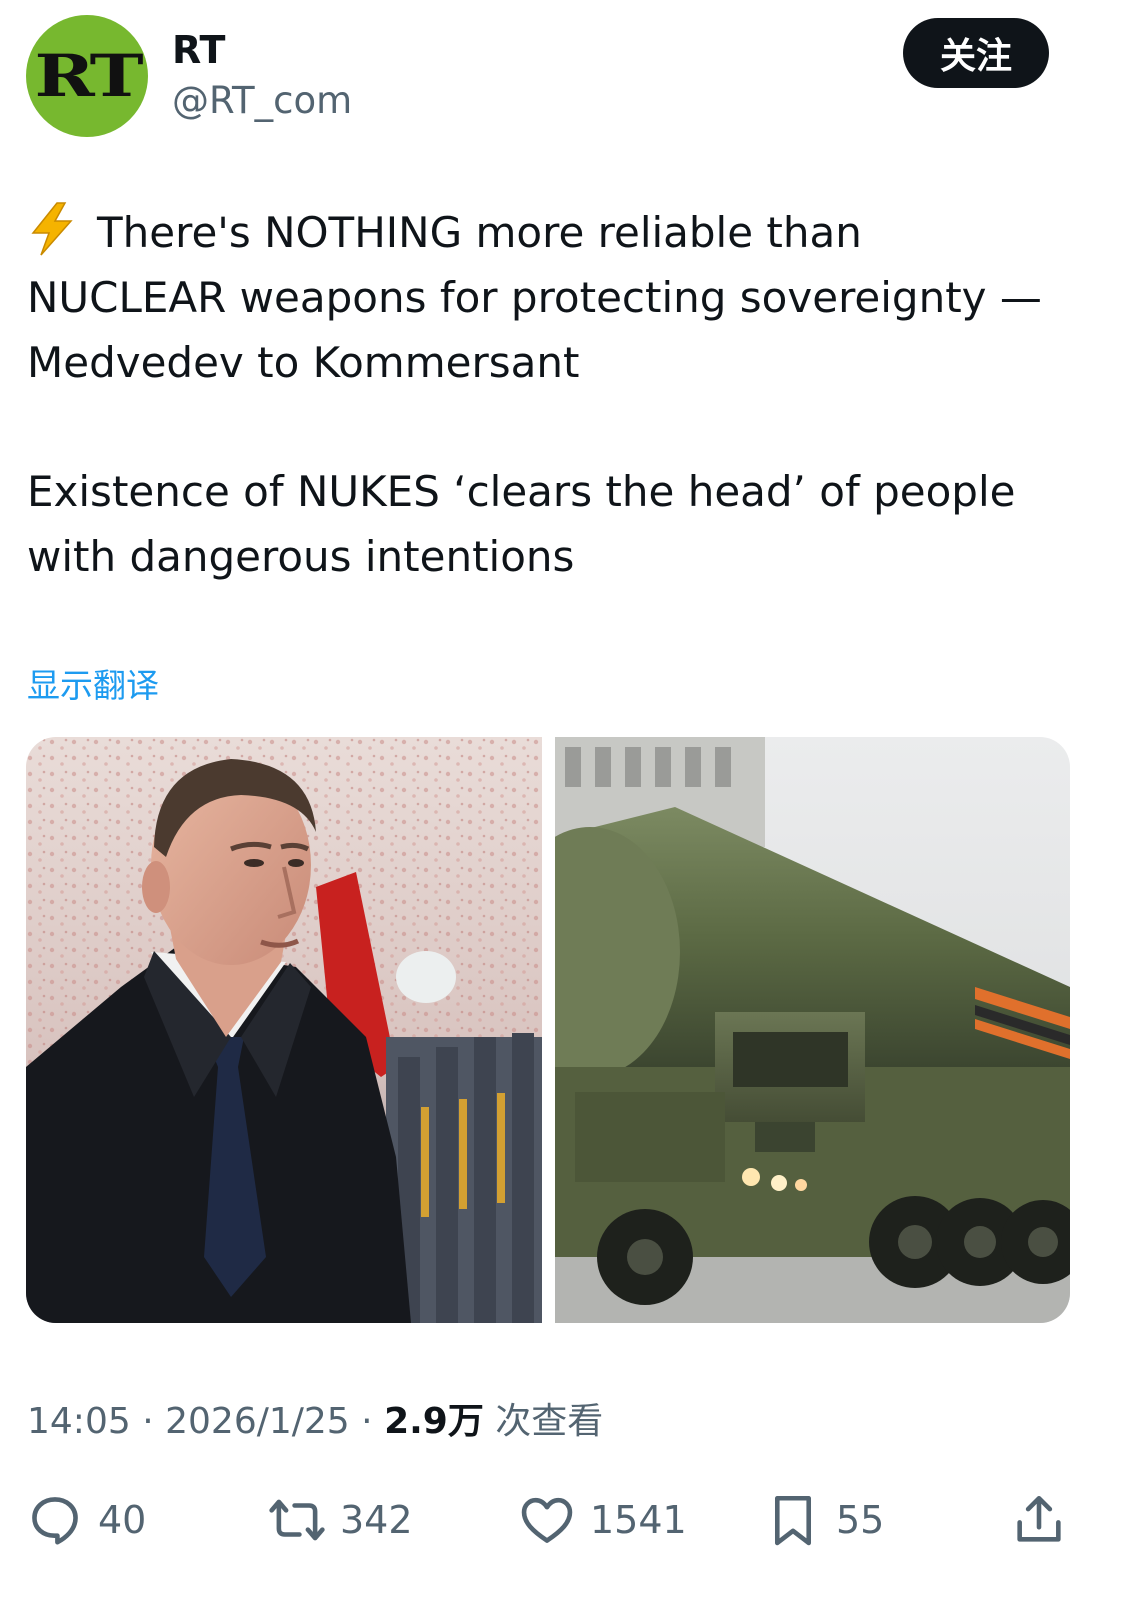 This screenshot has height=1609, width=1125. Describe the element at coordinates (257, 1421) in the screenshot. I see `tweet-date: 2026/1/25` at that location.